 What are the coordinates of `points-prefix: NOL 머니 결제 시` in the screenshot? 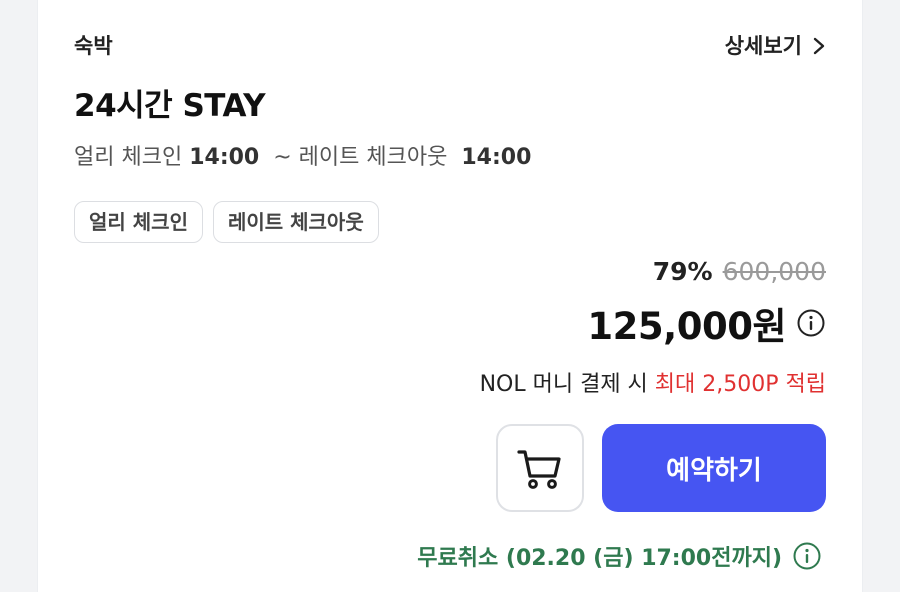 It's located at (563, 384).